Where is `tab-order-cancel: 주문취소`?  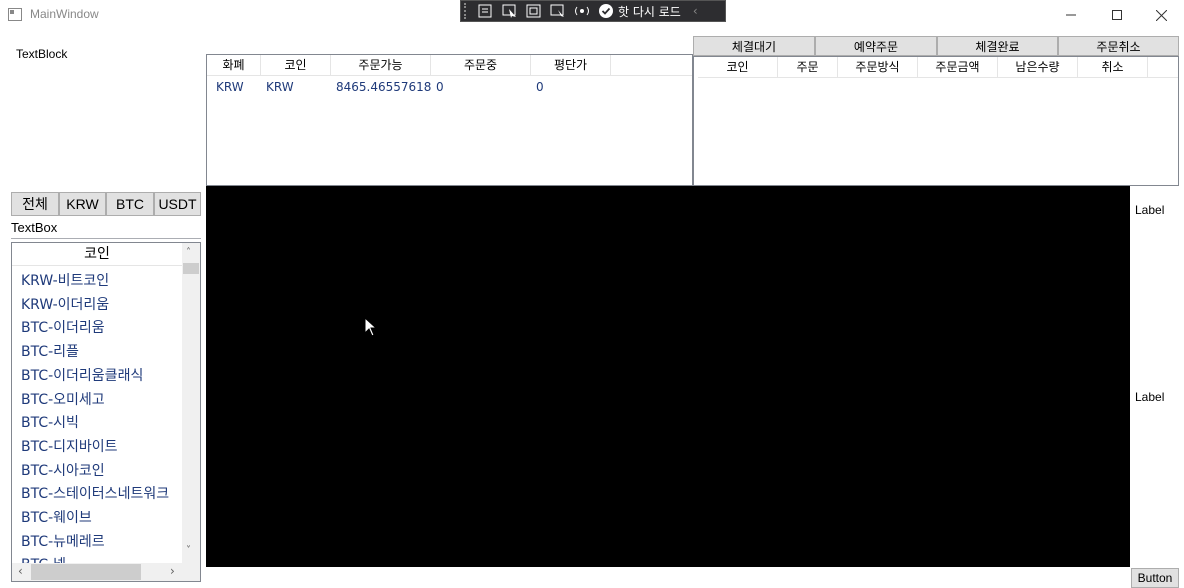
tab-order-cancel: 주문취소 is located at coordinates (1118, 46).